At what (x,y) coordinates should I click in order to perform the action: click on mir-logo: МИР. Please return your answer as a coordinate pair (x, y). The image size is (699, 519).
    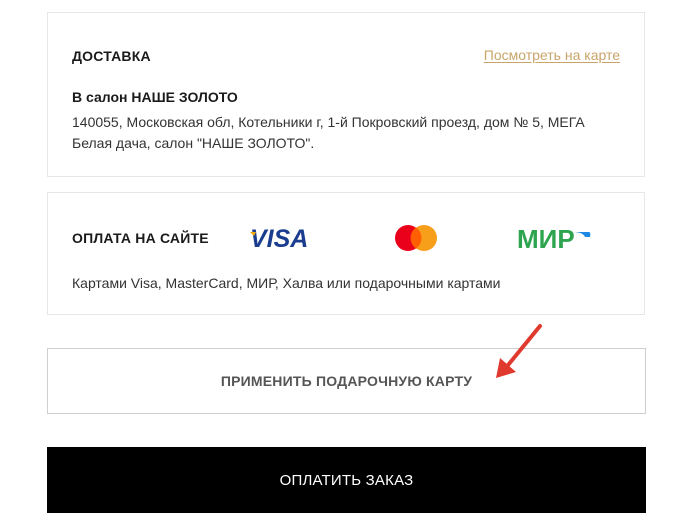
    Looking at the image, I should click on (554, 238).